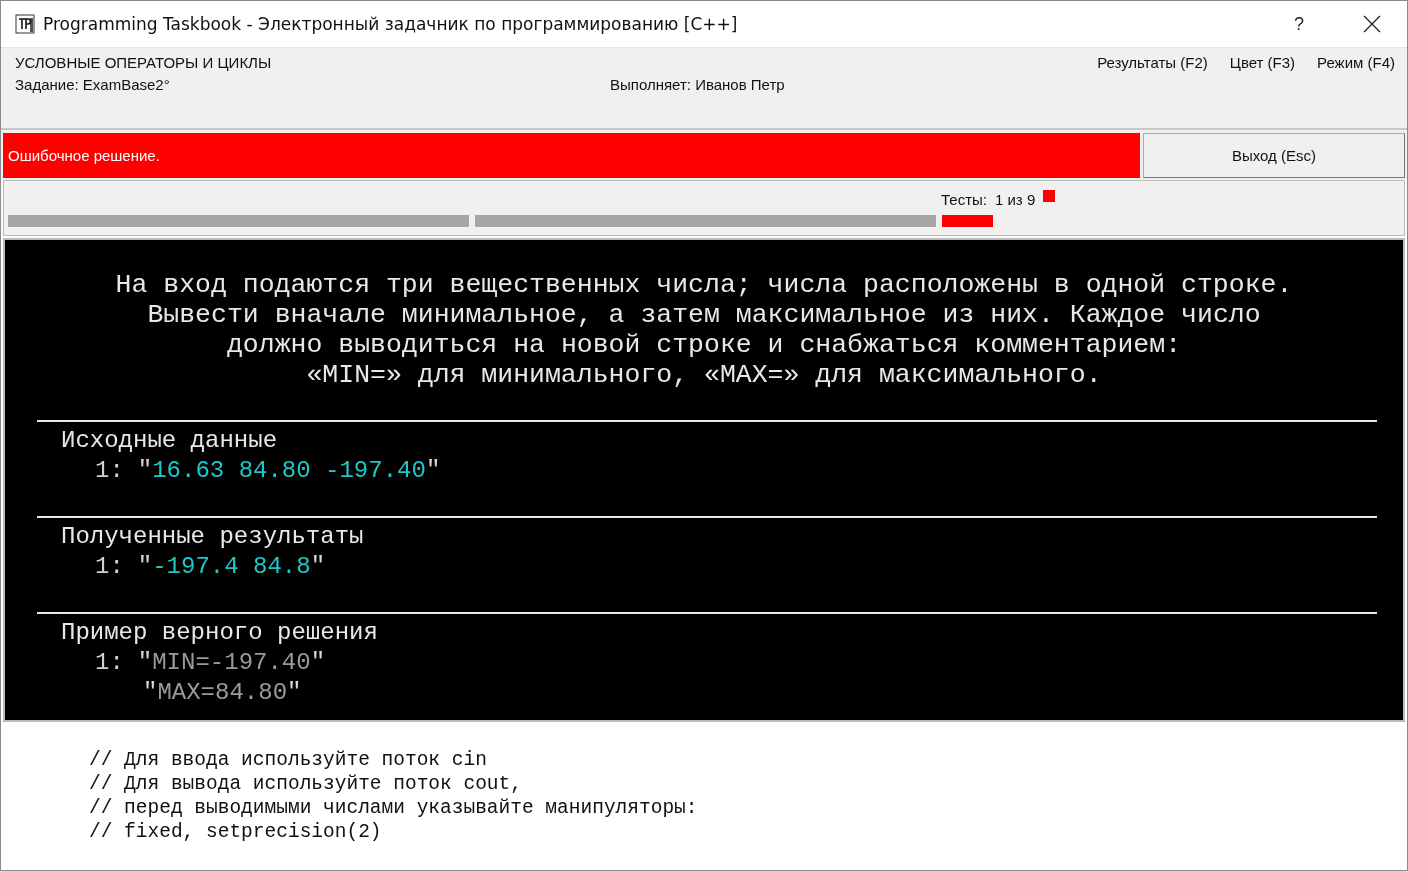 The height and width of the screenshot is (871, 1408). I want to click on code-comment: // fixed, setprecision(2), so click(236, 832).